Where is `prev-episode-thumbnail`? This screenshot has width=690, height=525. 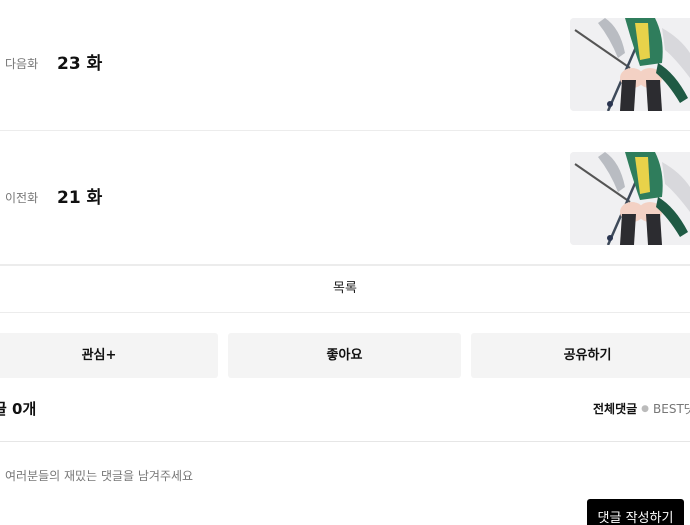 prev-episode-thumbnail is located at coordinates (630, 198).